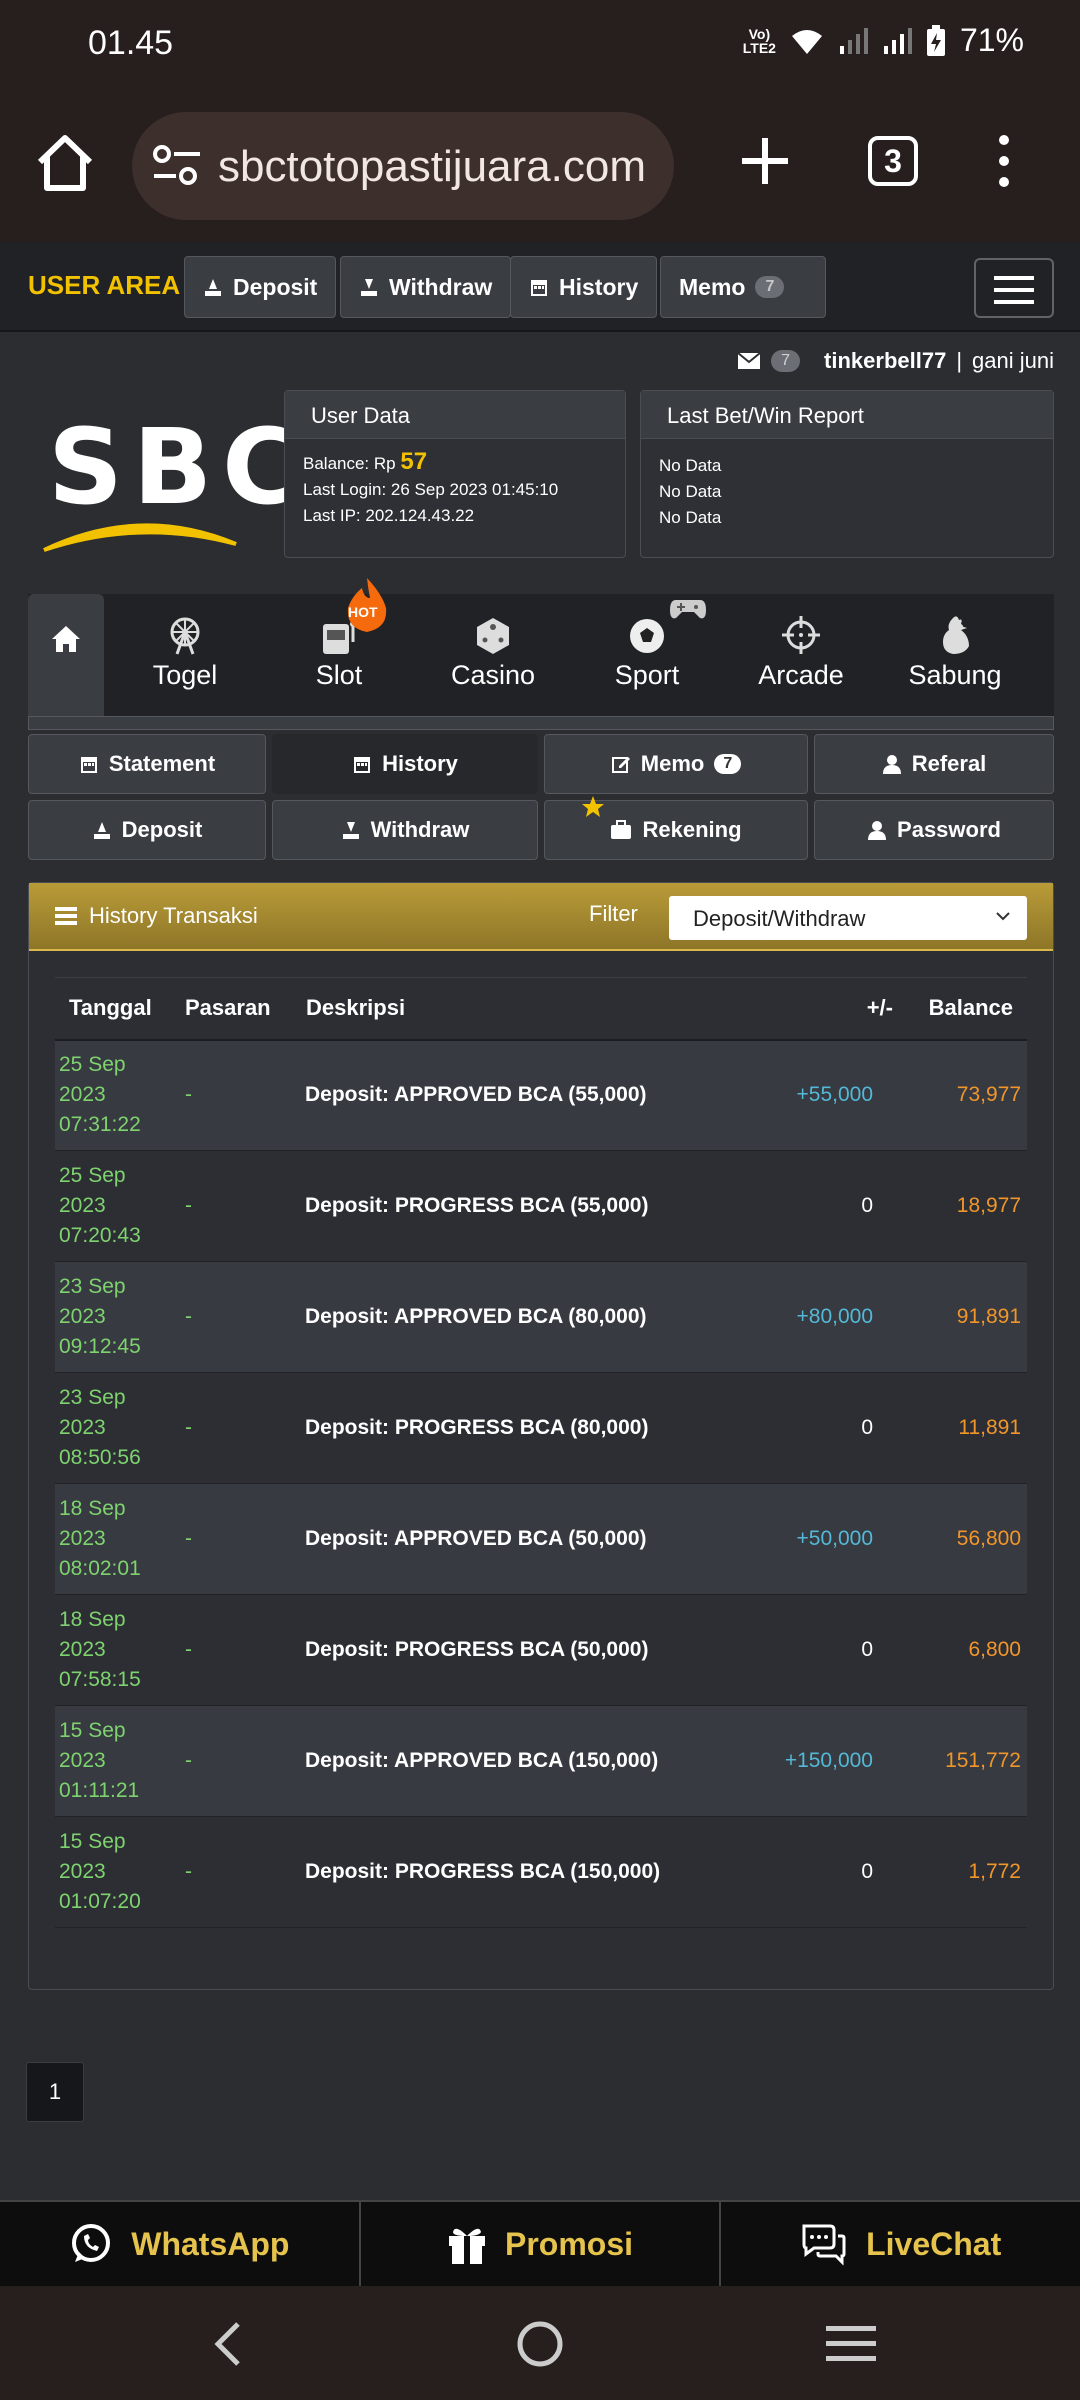 The height and width of the screenshot is (2400, 1080). Describe the element at coordinates (759, 40) in the screenshot. I see `volte-icon: Vo) LTE2` at that location.